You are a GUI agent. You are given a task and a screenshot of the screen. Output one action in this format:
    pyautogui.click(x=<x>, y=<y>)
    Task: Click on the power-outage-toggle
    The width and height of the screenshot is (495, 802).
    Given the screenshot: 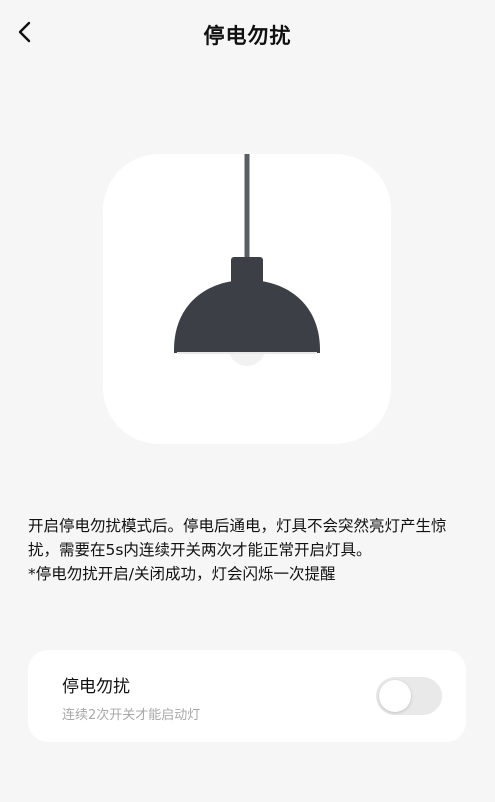 What is the action you would take?
    pyautogui.click(x=409, y=696)
    